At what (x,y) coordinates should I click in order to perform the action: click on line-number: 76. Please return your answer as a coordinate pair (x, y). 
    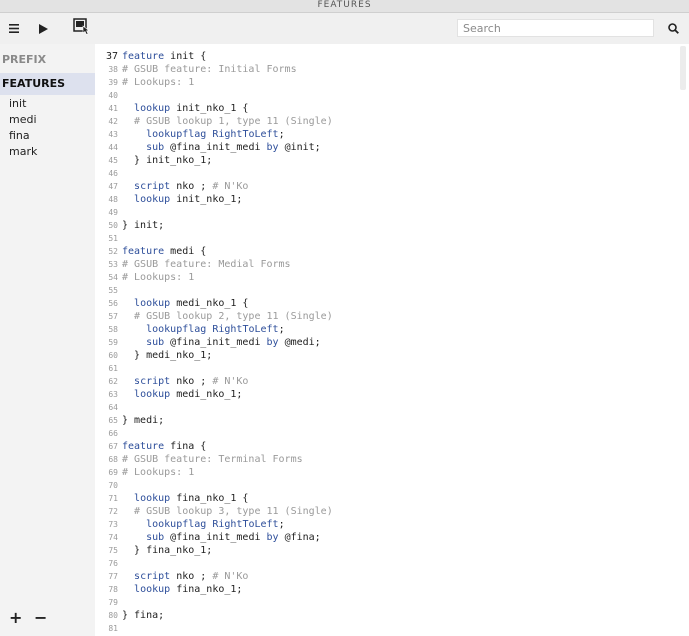
    Looking at the image, I should click on (113, 563).